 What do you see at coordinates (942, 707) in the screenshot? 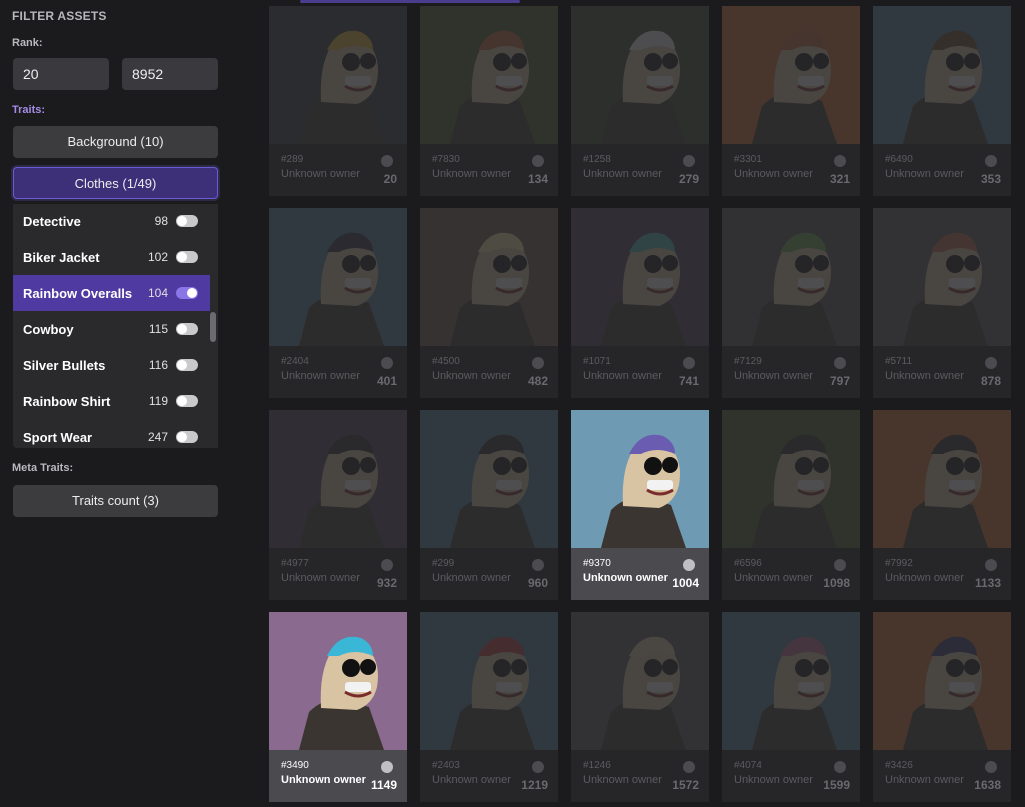
I see `asset-card: #3426 Unknown owner 1638` at bounding box center [942, 707].